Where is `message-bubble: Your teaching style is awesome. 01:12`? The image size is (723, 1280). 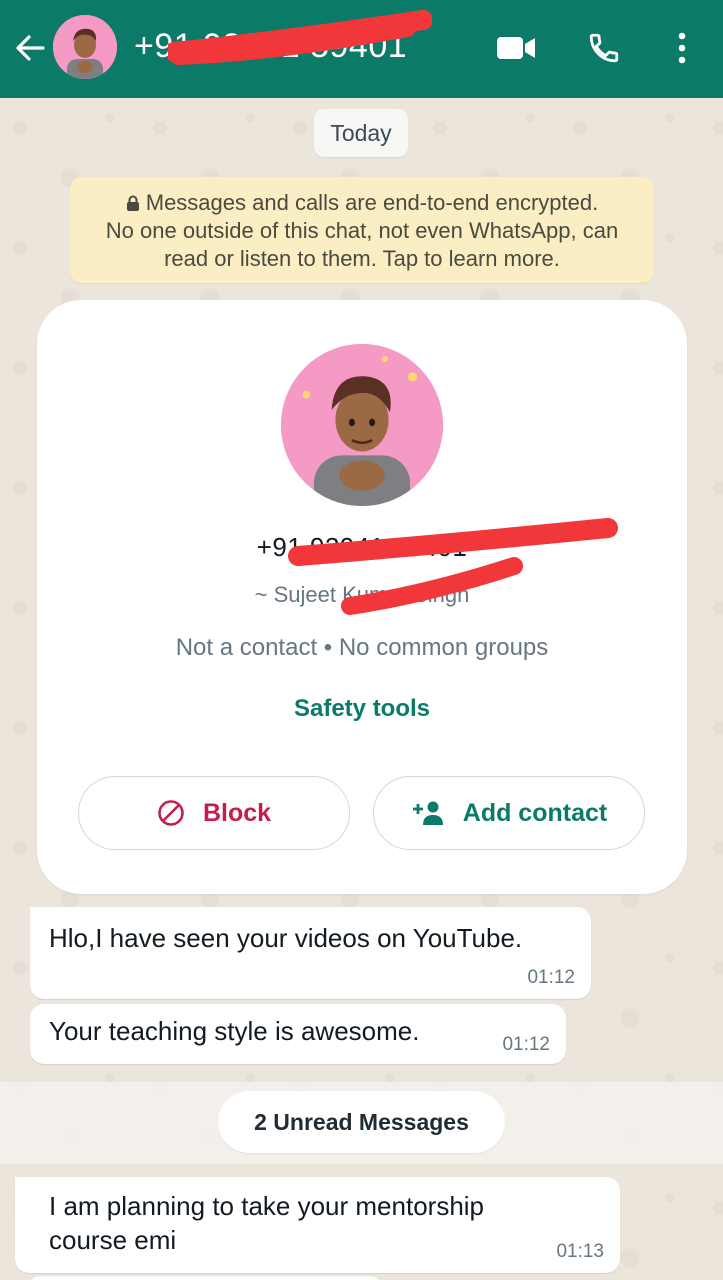
message-bubble: Your teaching style is awesome. 01:12 is located at coordinates (298, 1034).